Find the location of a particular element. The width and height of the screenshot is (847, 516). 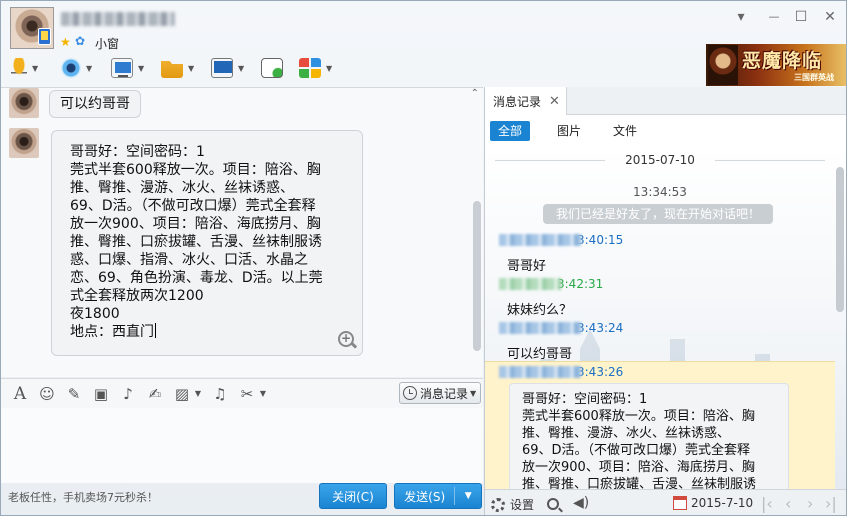

send-options-chevron-icon: ▼ is located at coordinates (468, 496).